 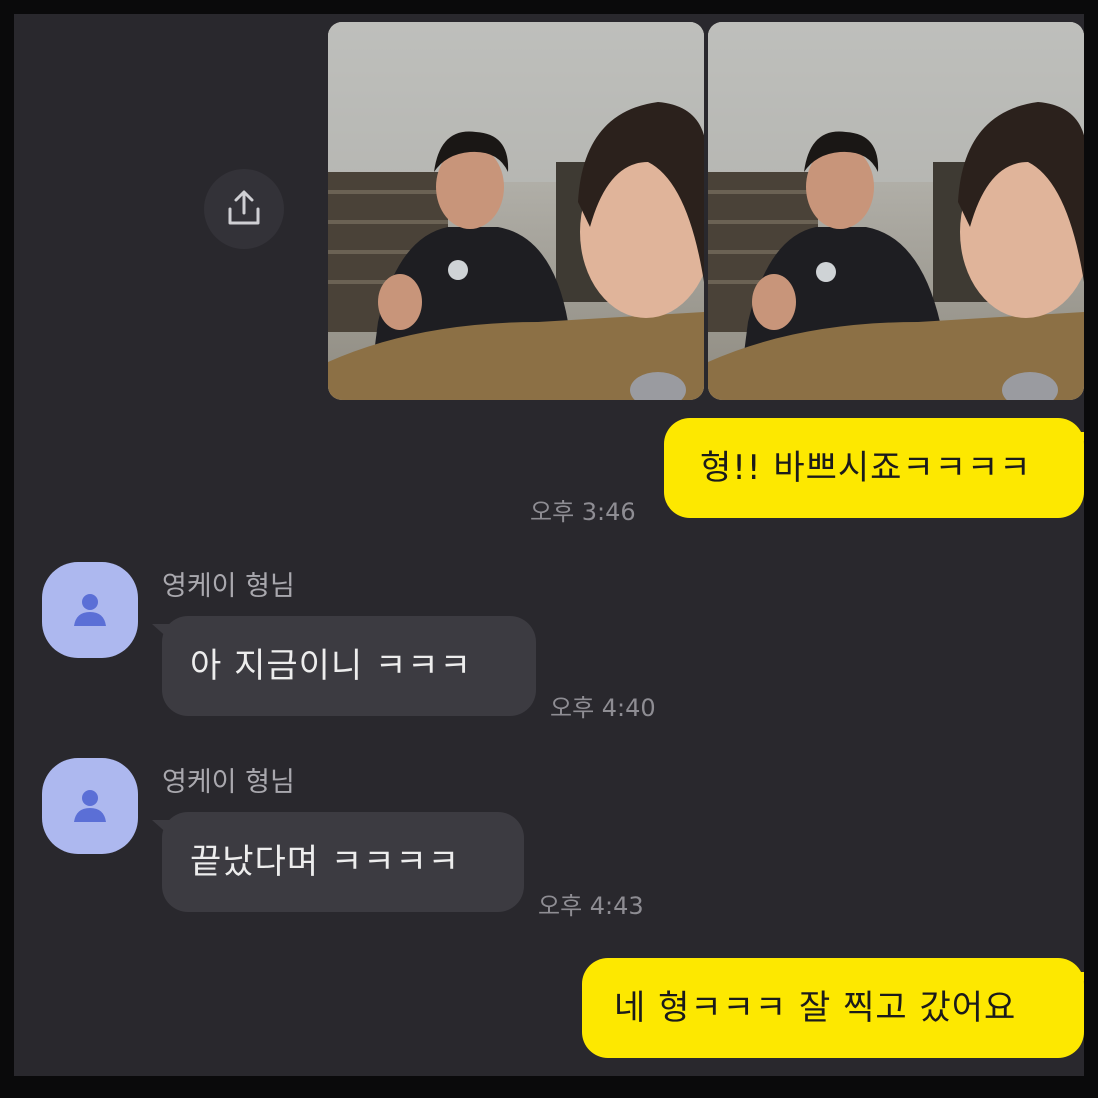 I want to click on share-button, so click(x=244, y=209).